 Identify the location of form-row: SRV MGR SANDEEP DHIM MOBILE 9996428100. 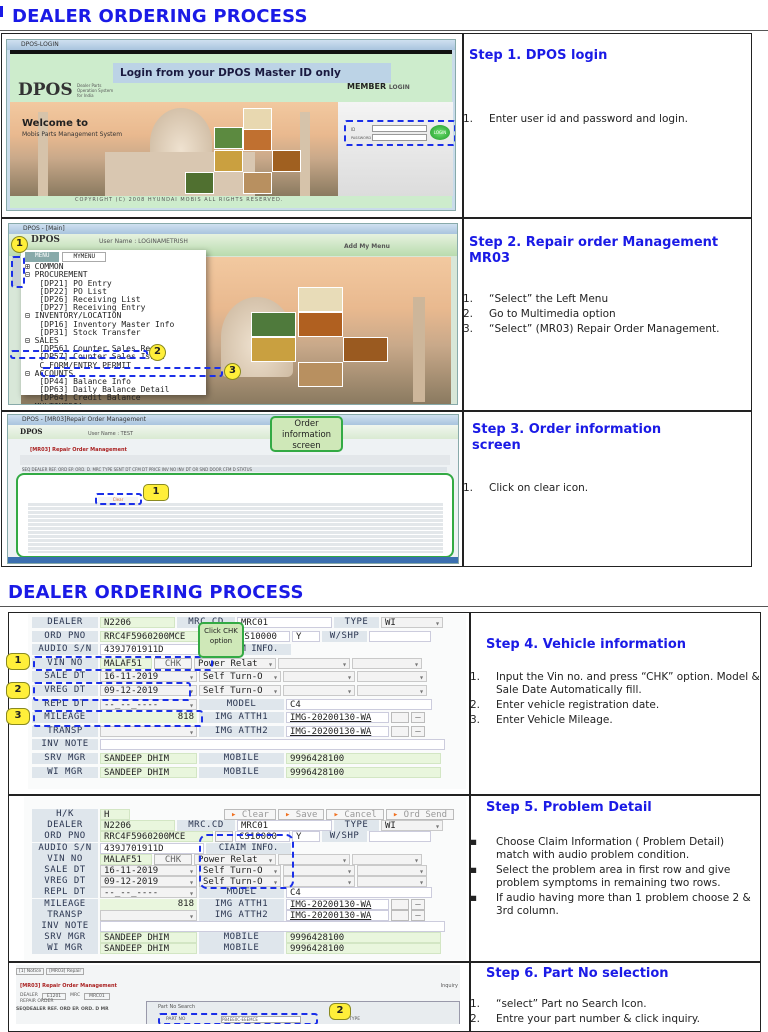
(243, 938).